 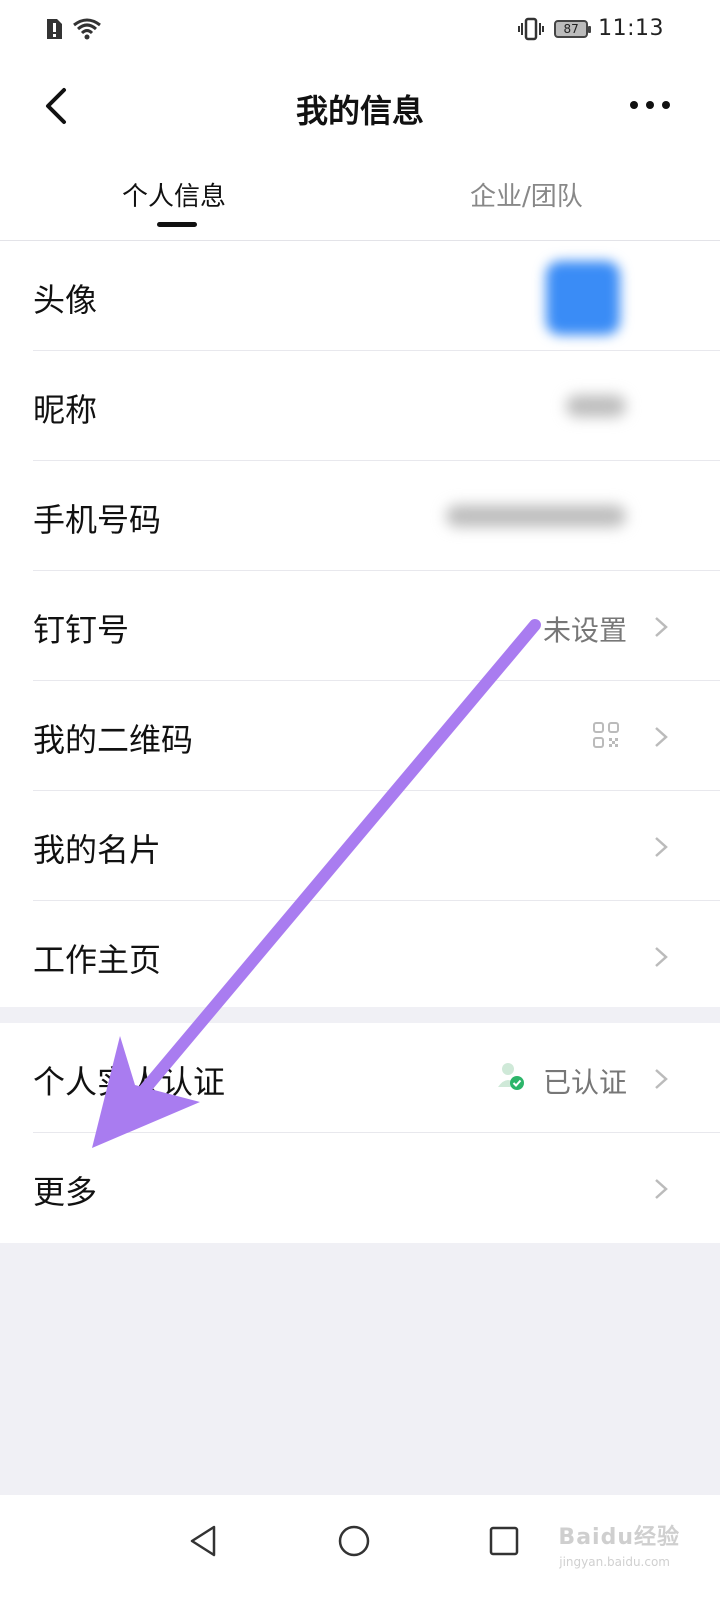 What do you see at coordinates (97, 520) in the screenshot?
I see `row-label: 手机号码` at bounding box center [97, 520].